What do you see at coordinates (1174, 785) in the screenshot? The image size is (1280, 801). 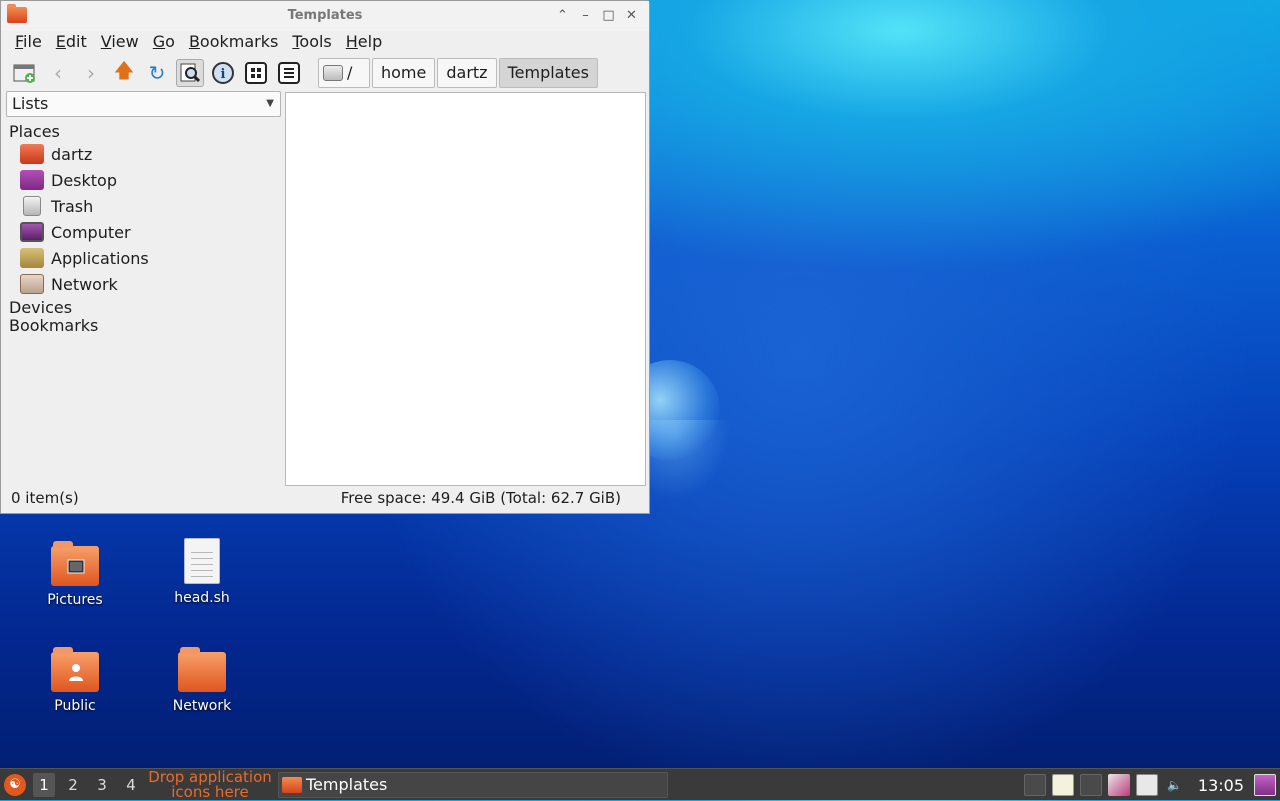 I see `volume-icon: 🔈` at bounding box center [1174, 785].